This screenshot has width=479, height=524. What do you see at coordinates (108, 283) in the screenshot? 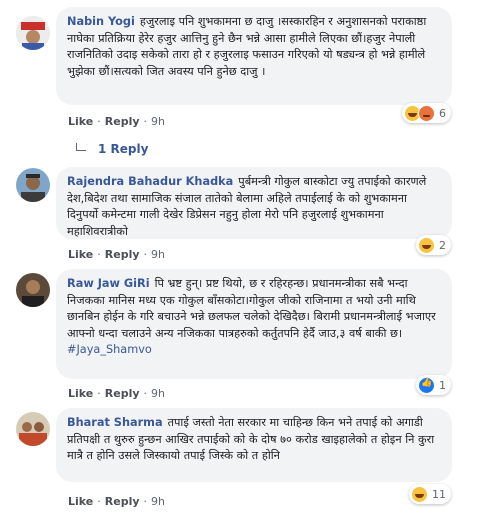
I see `comment-author: Raw Jaw GiRi` at bounding box center [108, 283].